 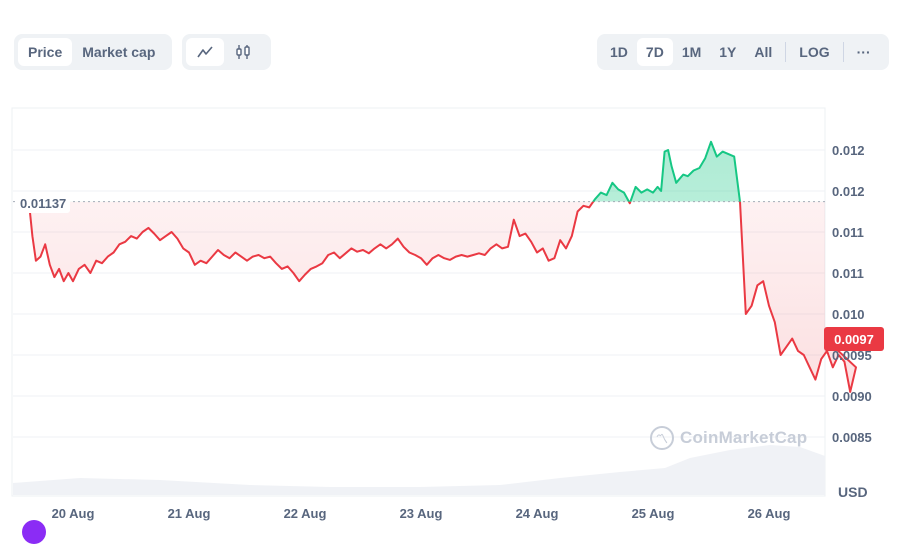 What do you see at coordinates (43, 203) in the screenshot?
I see `reference-price-label: 0.01137` at bounding box center [43, 203].